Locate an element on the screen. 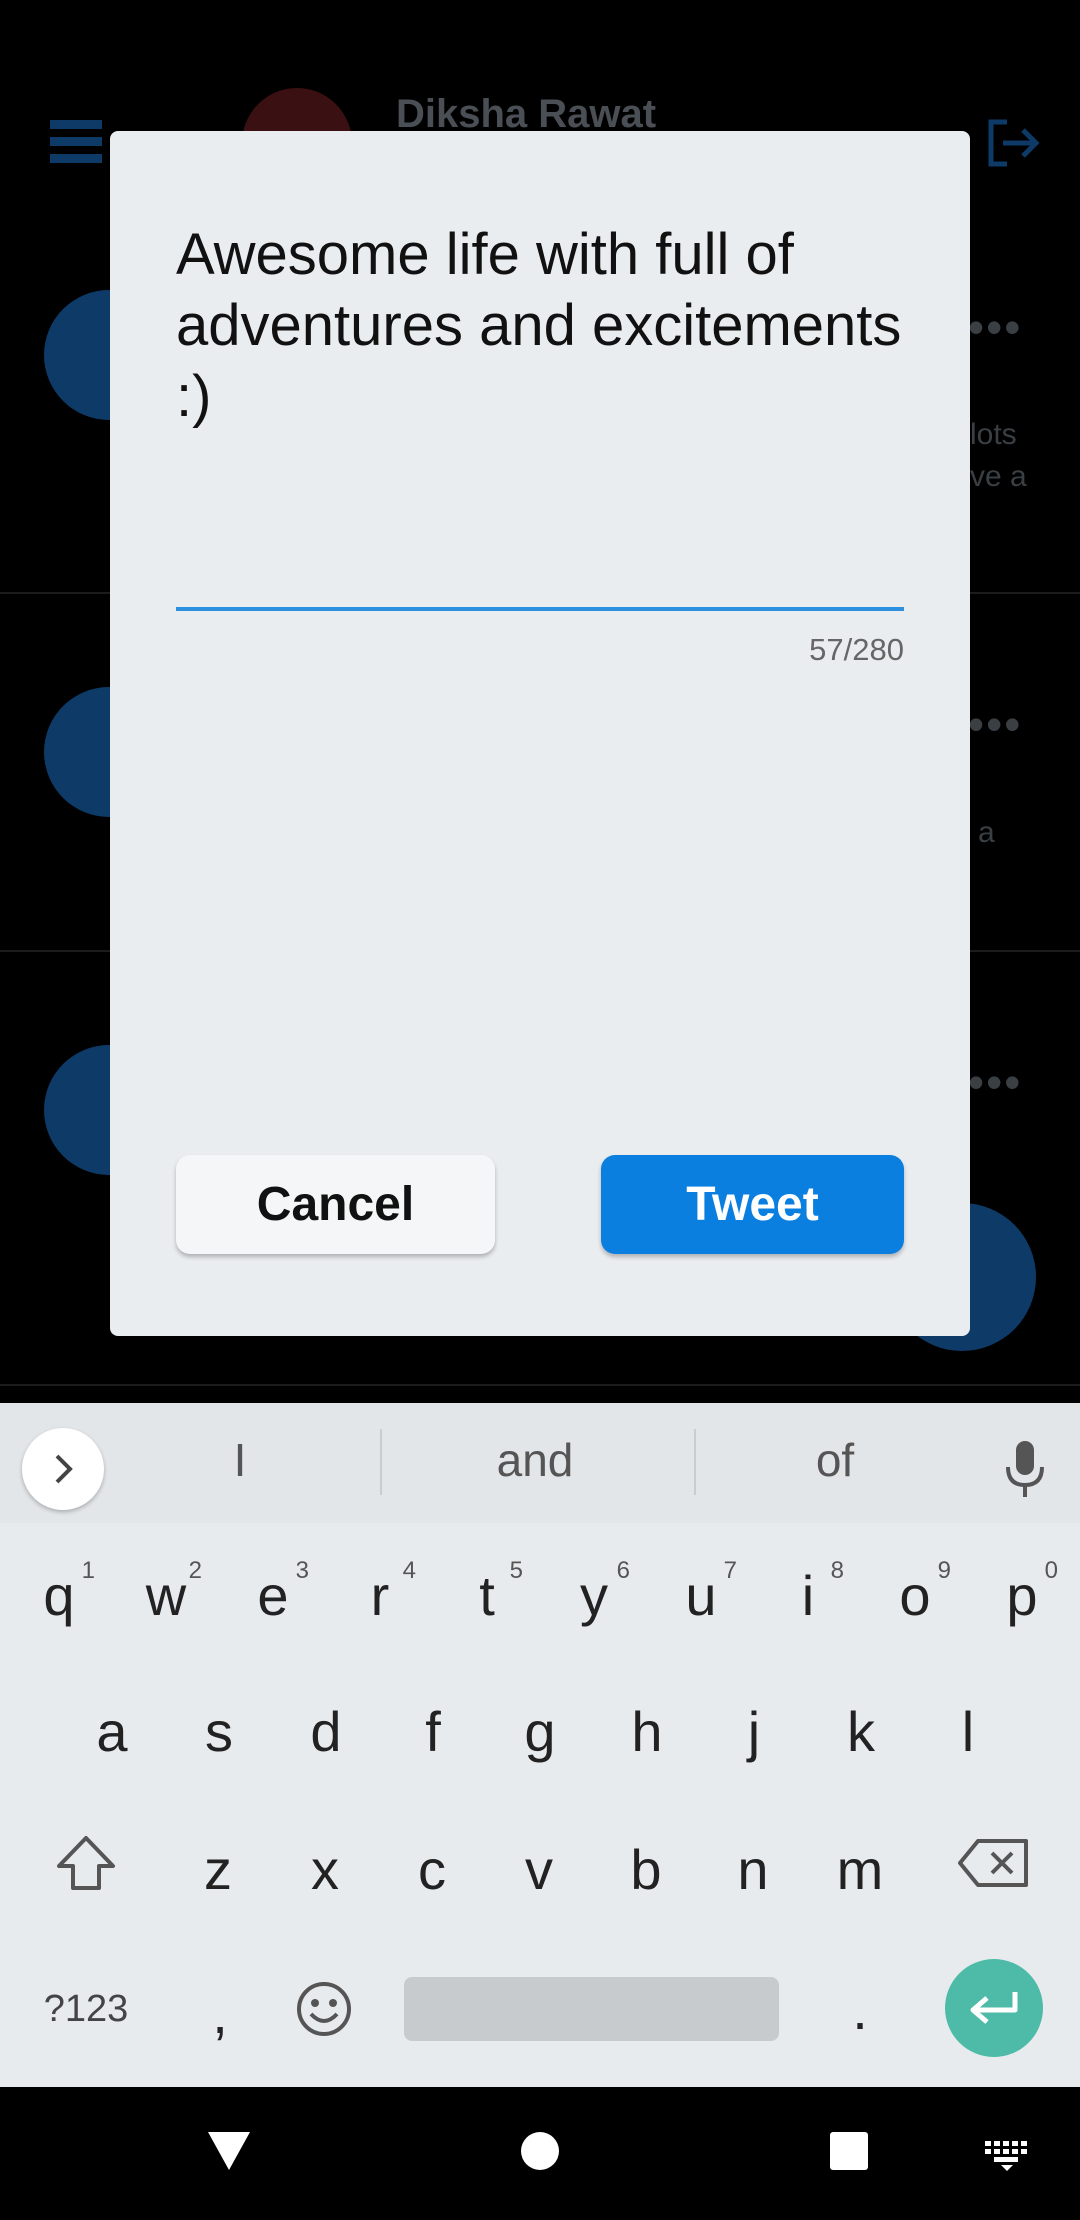 This screenshot has height=2220, width=1080. key-label: v is located at coordinates (539, 1869).